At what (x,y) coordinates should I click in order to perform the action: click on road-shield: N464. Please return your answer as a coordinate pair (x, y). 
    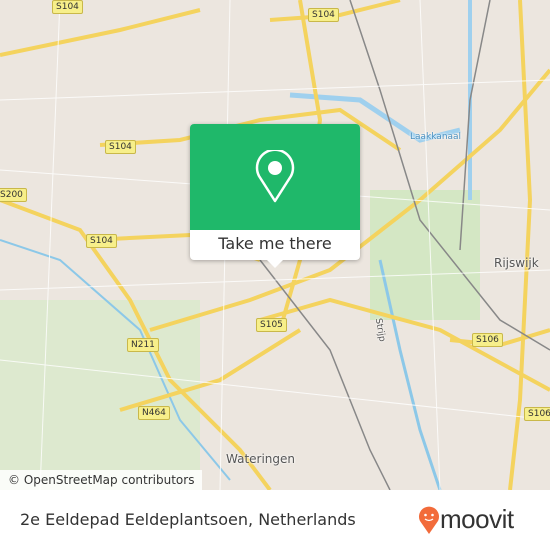
    Looking at the image, I should click on (154, 413).